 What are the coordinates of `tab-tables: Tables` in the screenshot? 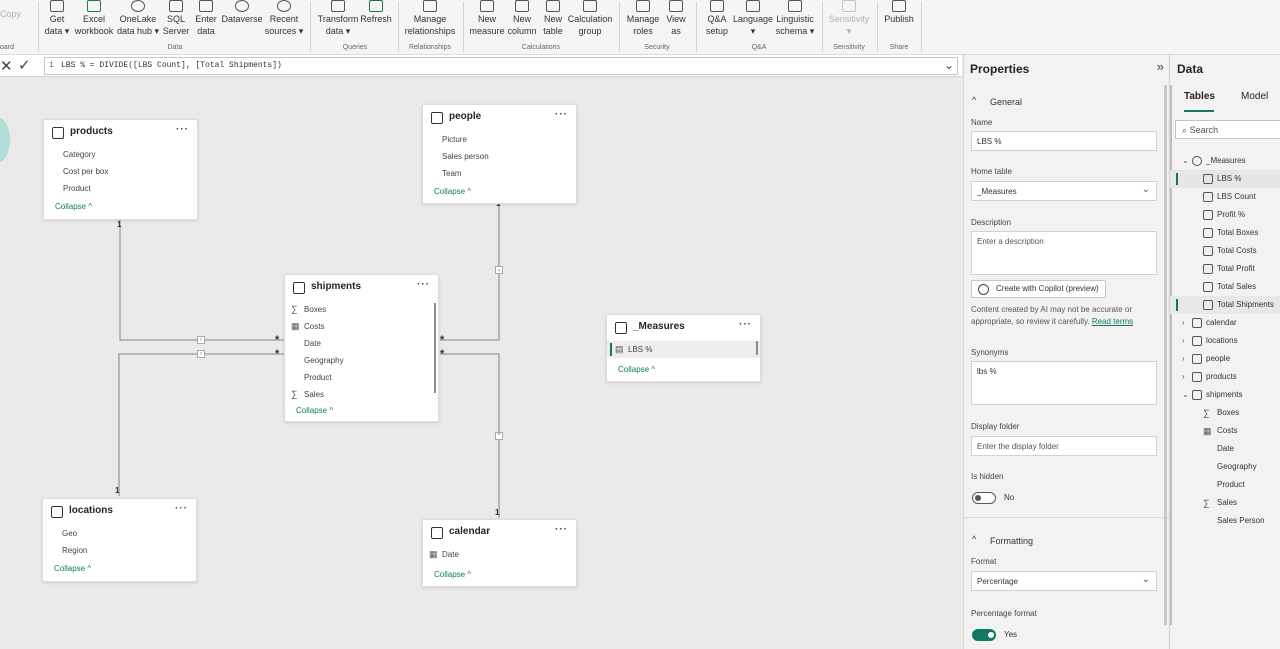 It's located at (1199, 96).